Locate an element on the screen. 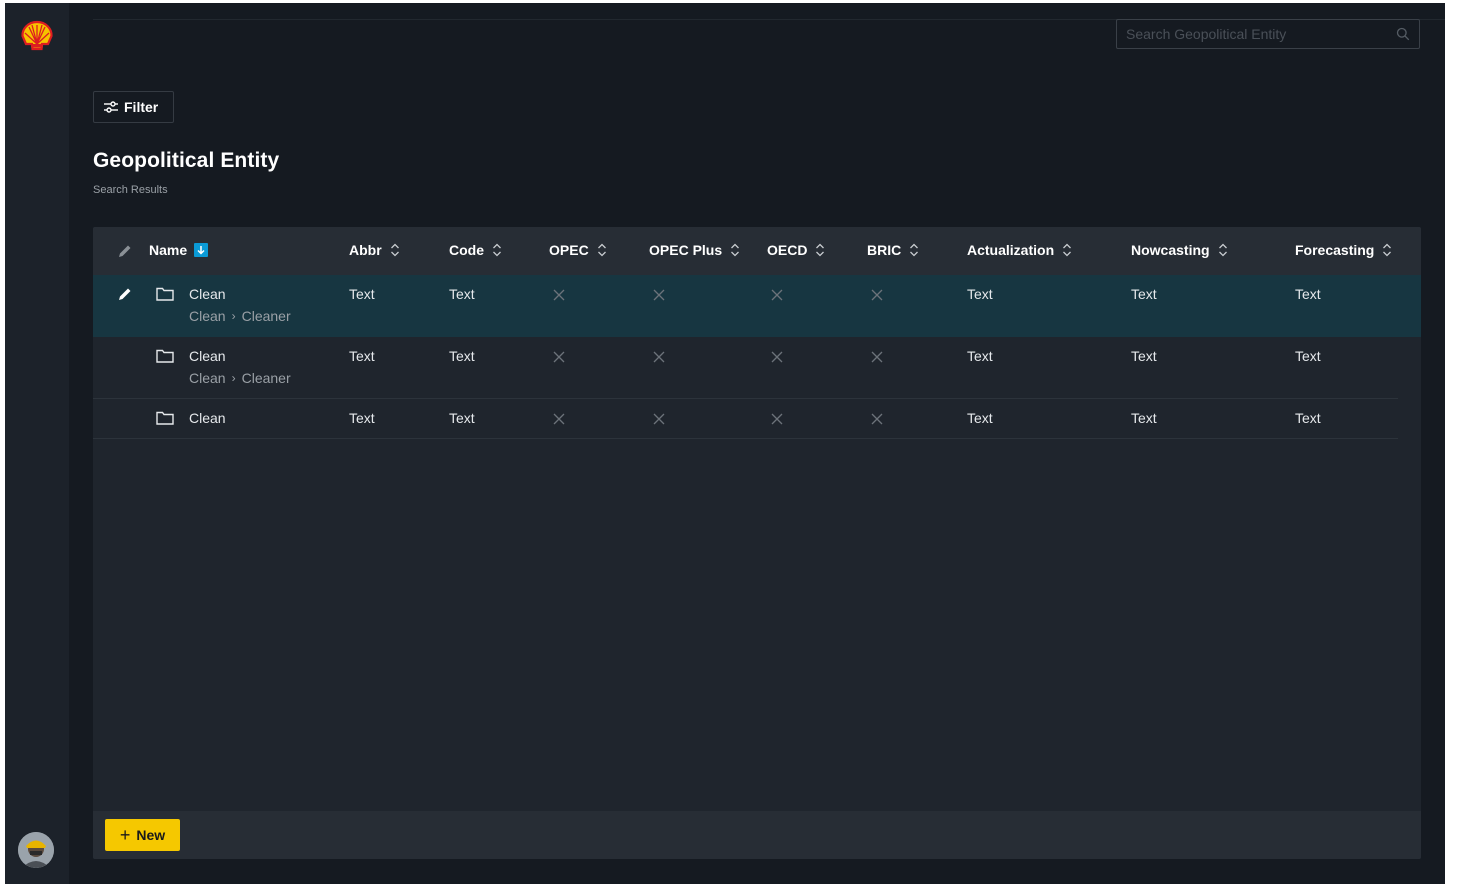  row-divider is located at coordinates (745, 438).